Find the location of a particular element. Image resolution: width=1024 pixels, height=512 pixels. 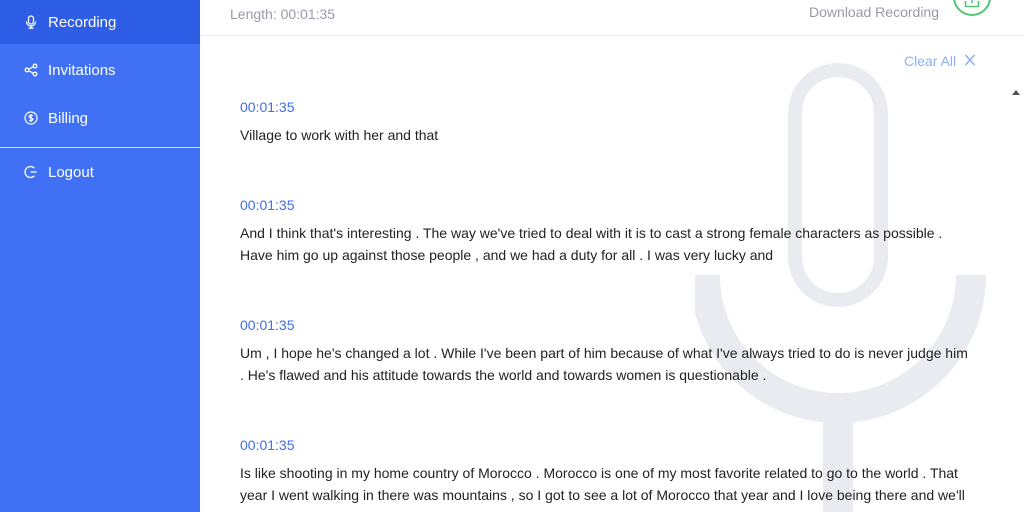

close-icon is located at coordinates (970, 60).